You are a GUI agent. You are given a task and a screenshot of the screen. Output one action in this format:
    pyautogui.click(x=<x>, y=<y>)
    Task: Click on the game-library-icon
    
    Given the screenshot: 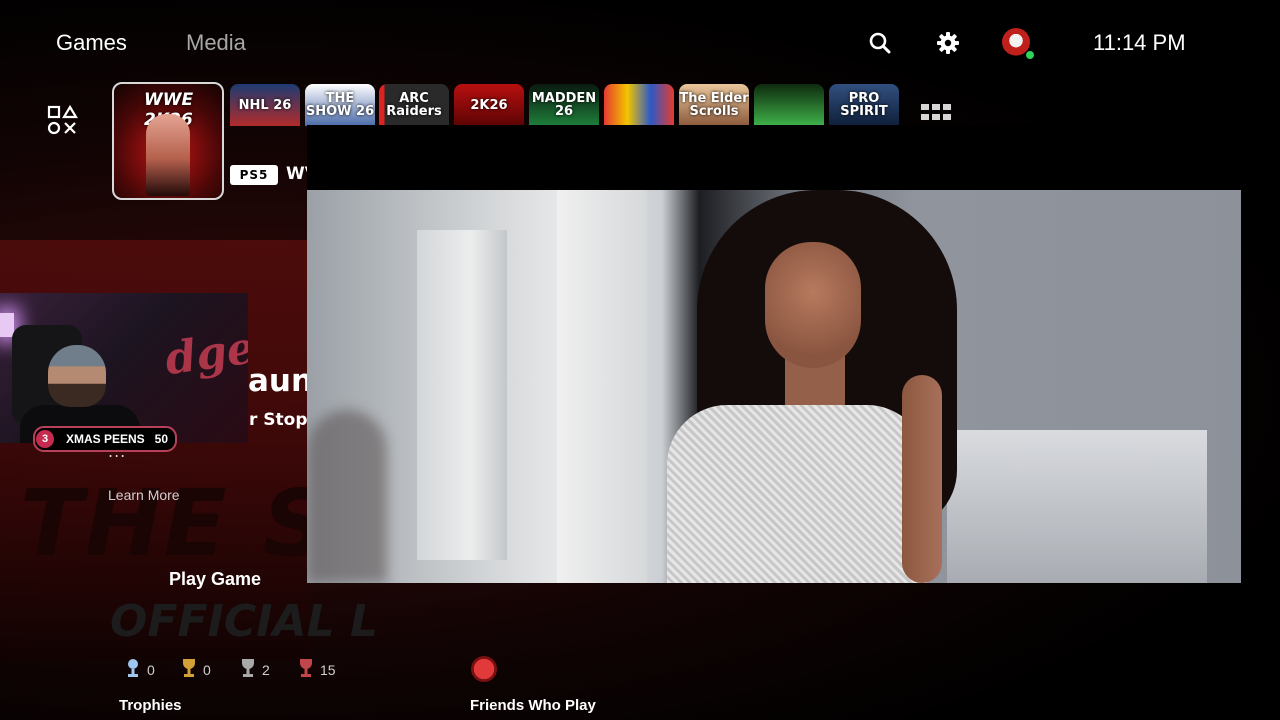 What is the action you would take?
    pyautogui.click(x=62, y=120)
    